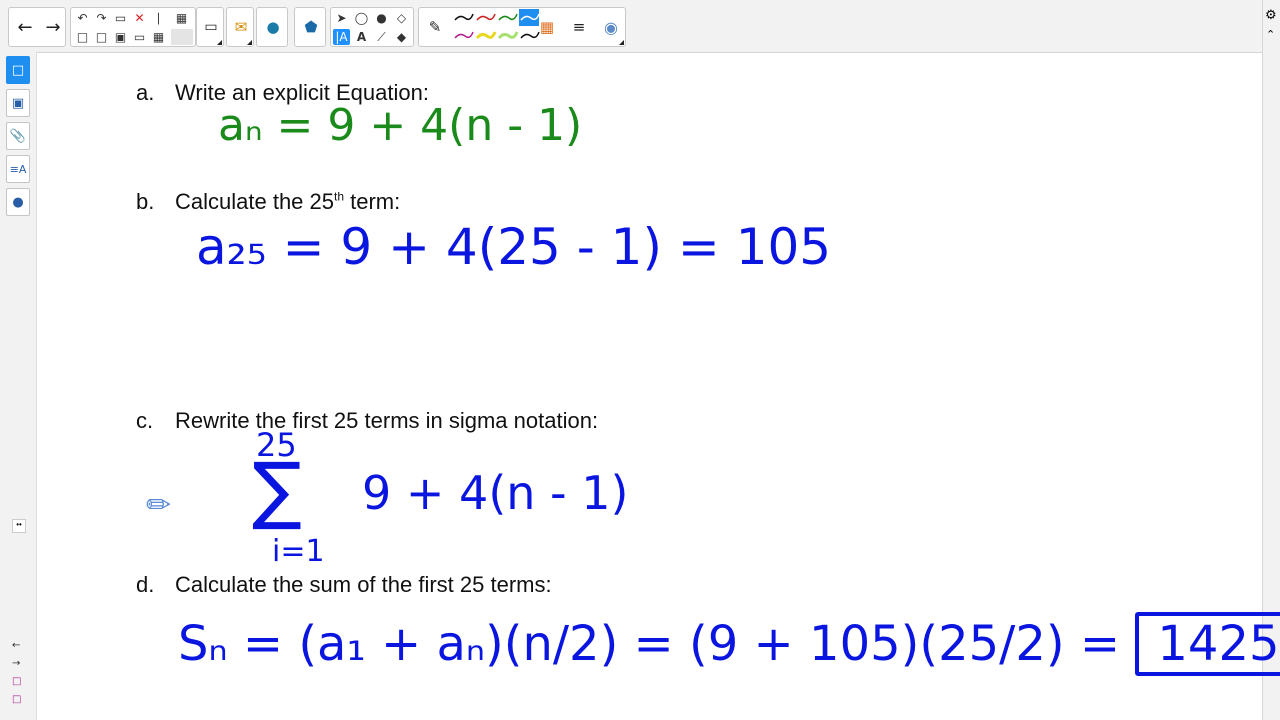 This screenshot has width=1280, height=720. I want to click on text-tool-icon: |A, so click(341, 37).